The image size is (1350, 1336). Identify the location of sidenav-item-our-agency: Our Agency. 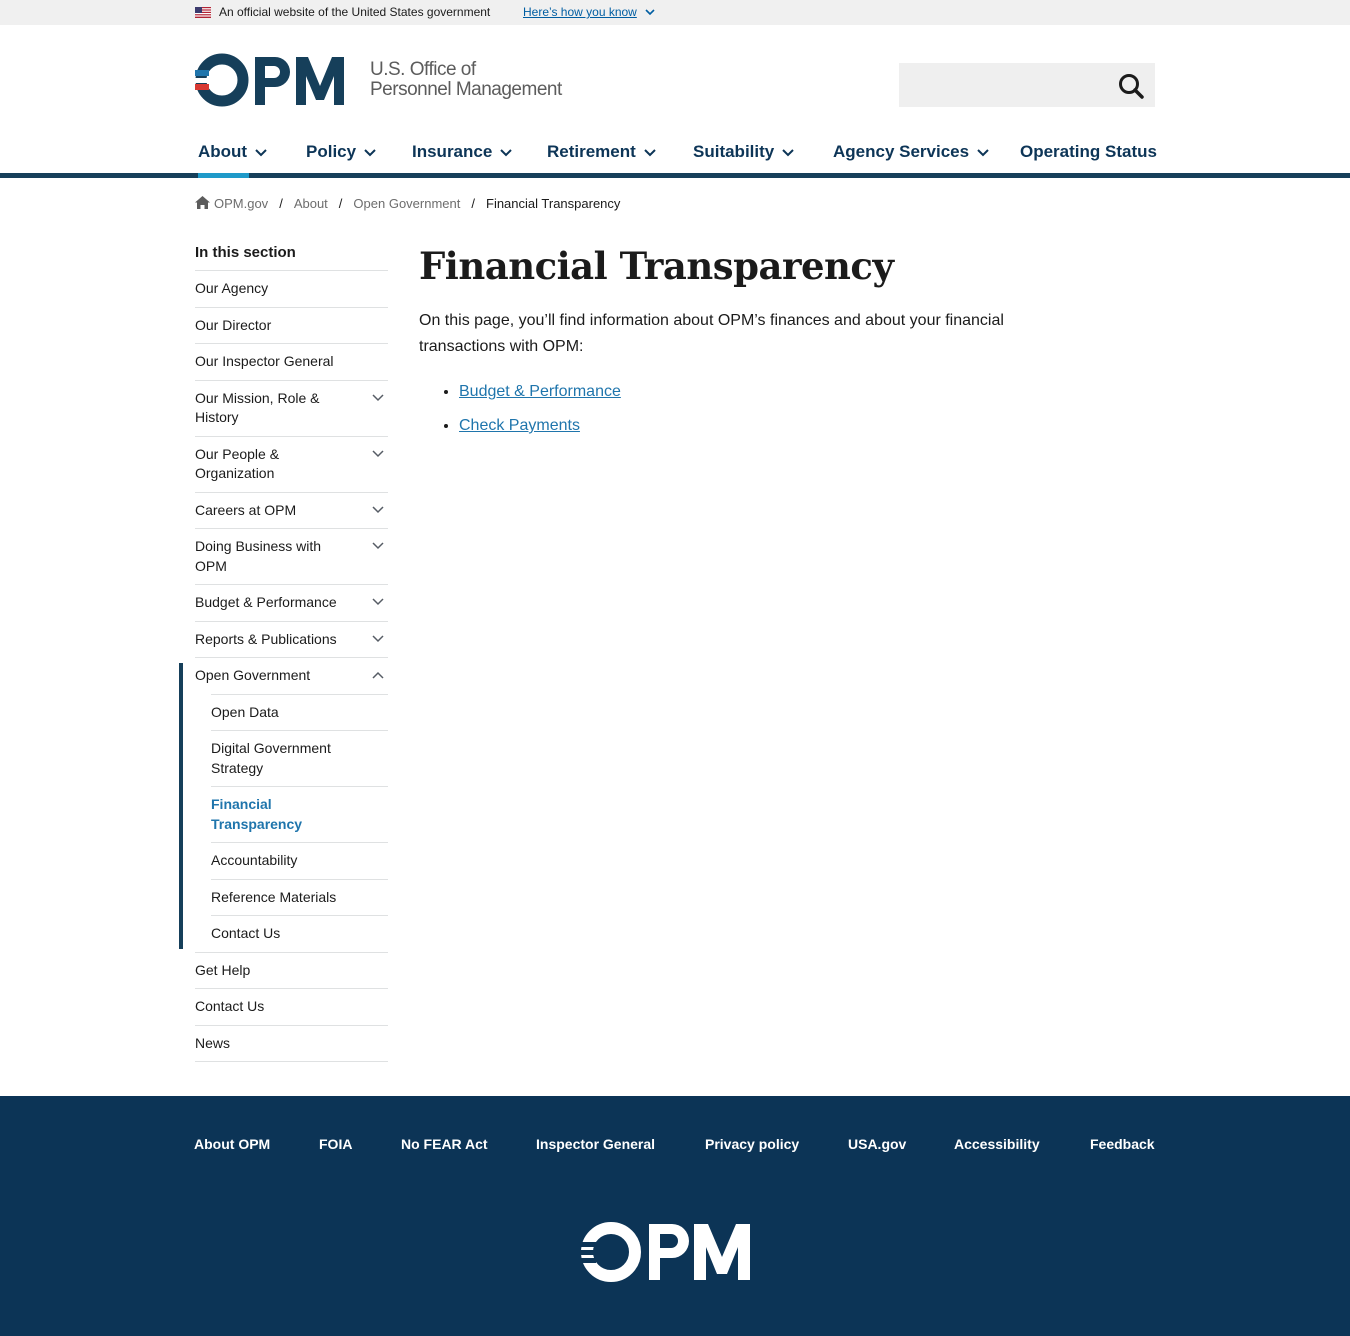
(291, 288).